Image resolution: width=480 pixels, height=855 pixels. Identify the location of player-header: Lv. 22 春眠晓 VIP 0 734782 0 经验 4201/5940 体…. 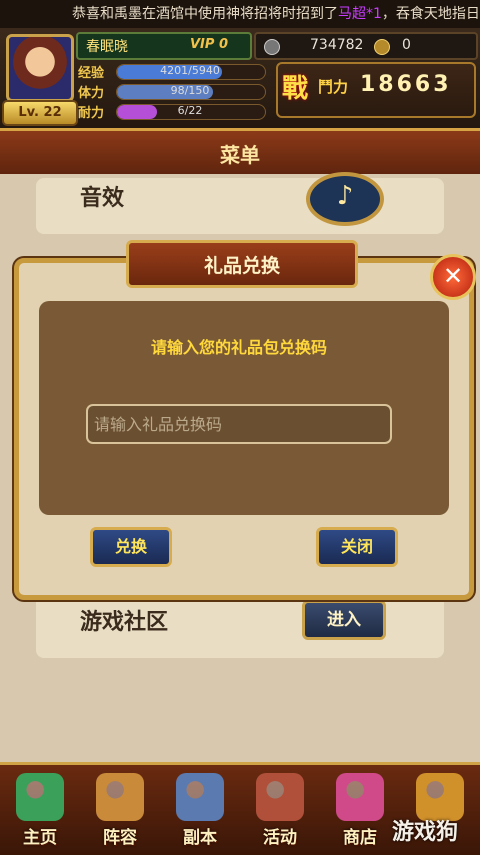
(240, 78).